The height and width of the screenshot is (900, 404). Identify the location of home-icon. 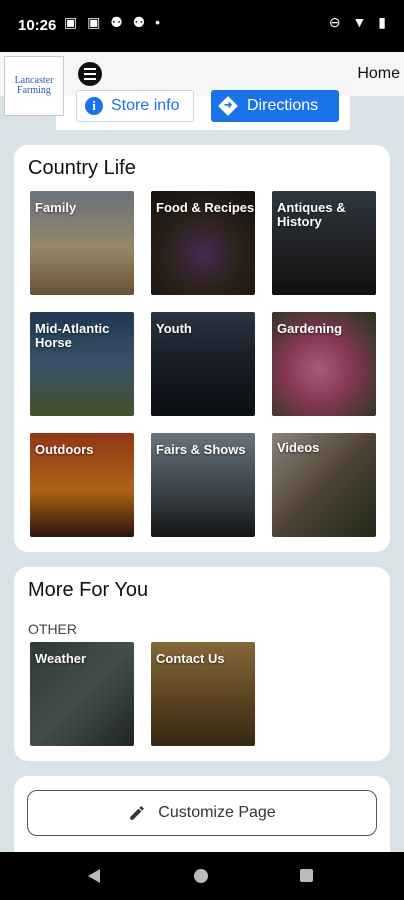
(201, 876).